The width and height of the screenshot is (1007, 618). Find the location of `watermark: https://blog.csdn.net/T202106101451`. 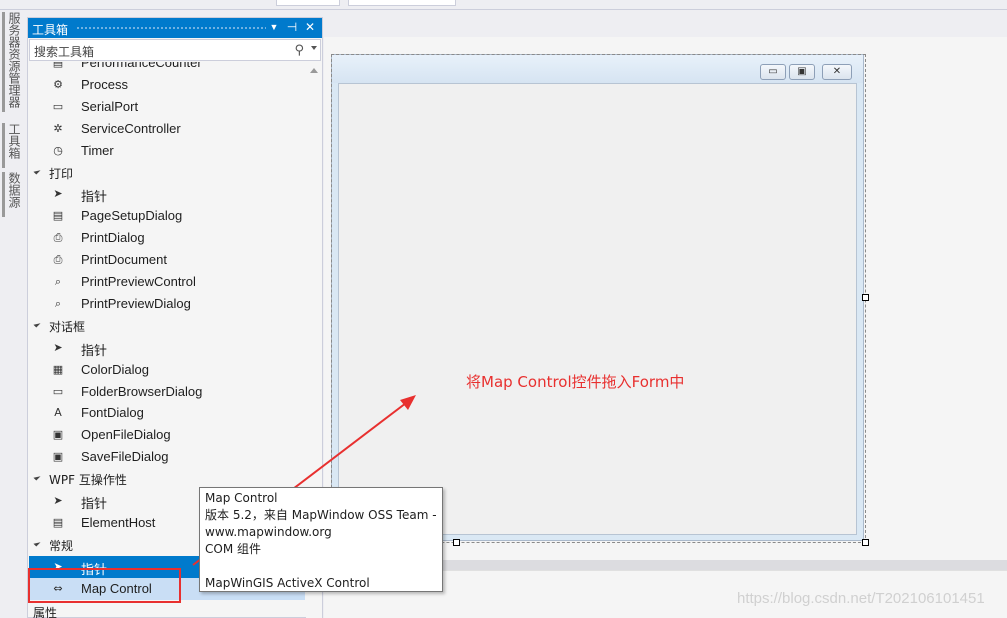

watermark: https://blog.csdn.net/T202106101451 is located at coordinates (861, 598).